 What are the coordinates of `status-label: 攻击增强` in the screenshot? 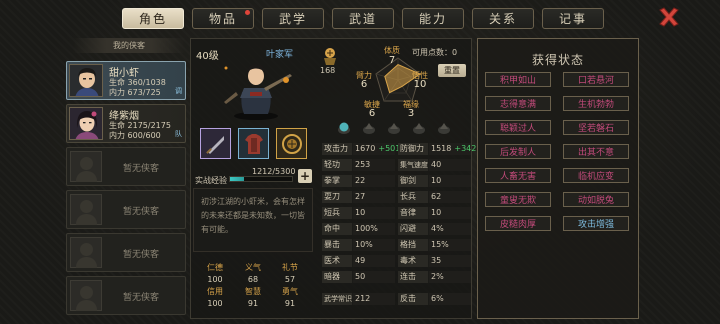 It's located at (595, 225).